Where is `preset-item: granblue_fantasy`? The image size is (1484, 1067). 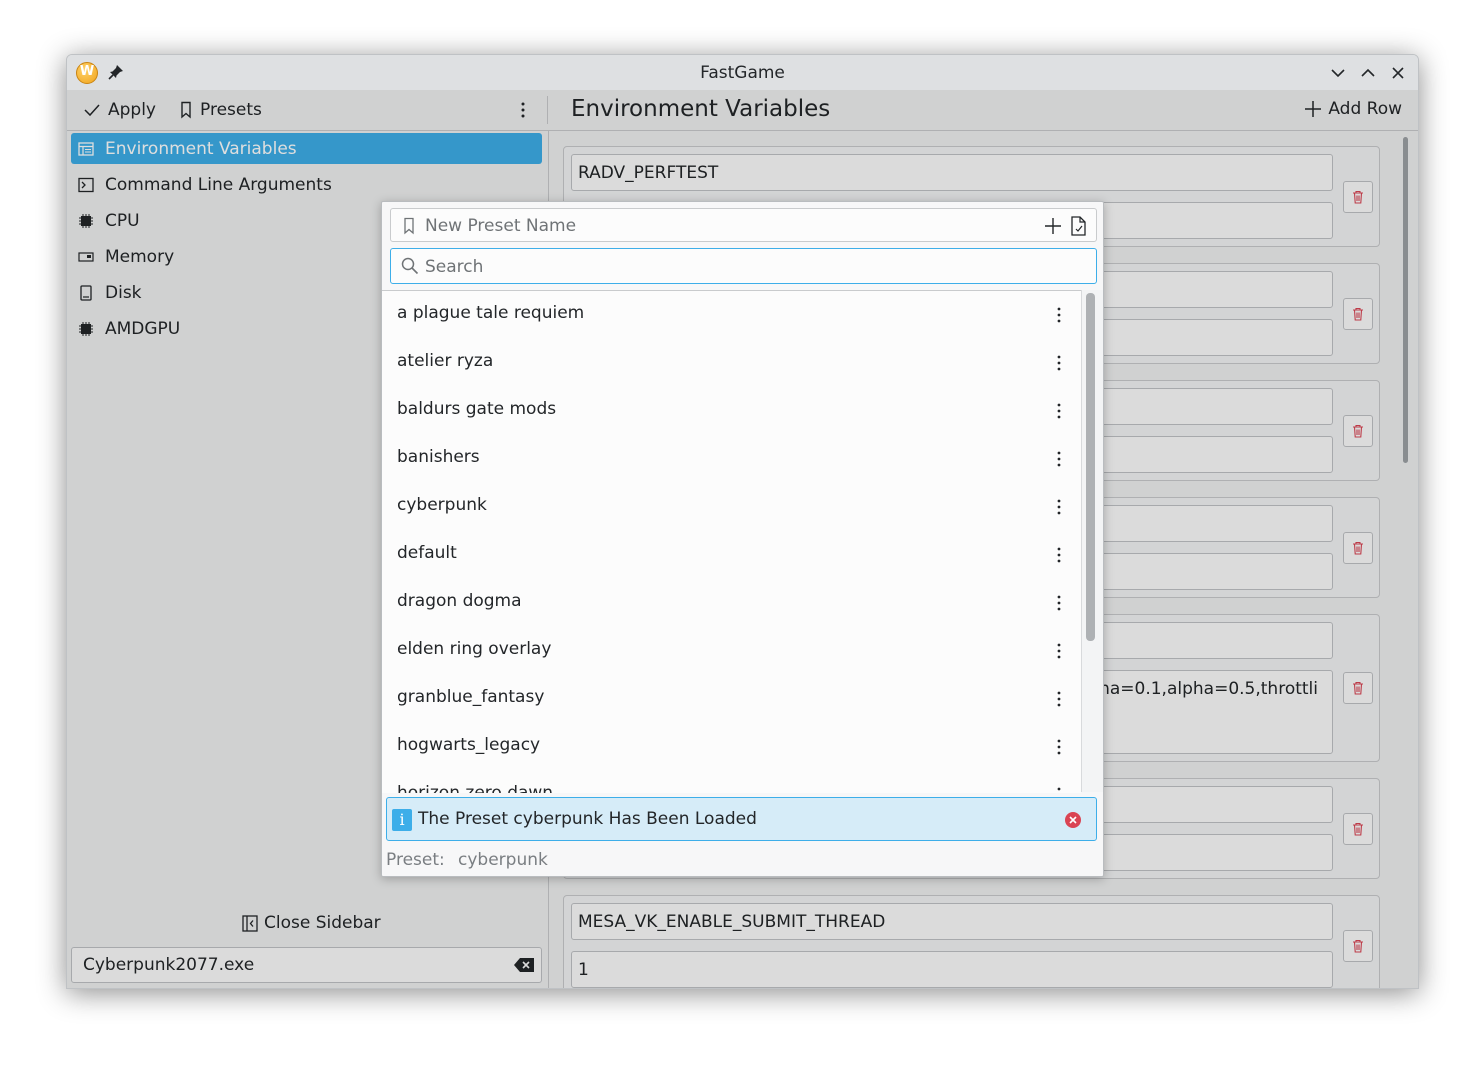
preset-item: granblue_fantasy is located at coordinates (731, 699).